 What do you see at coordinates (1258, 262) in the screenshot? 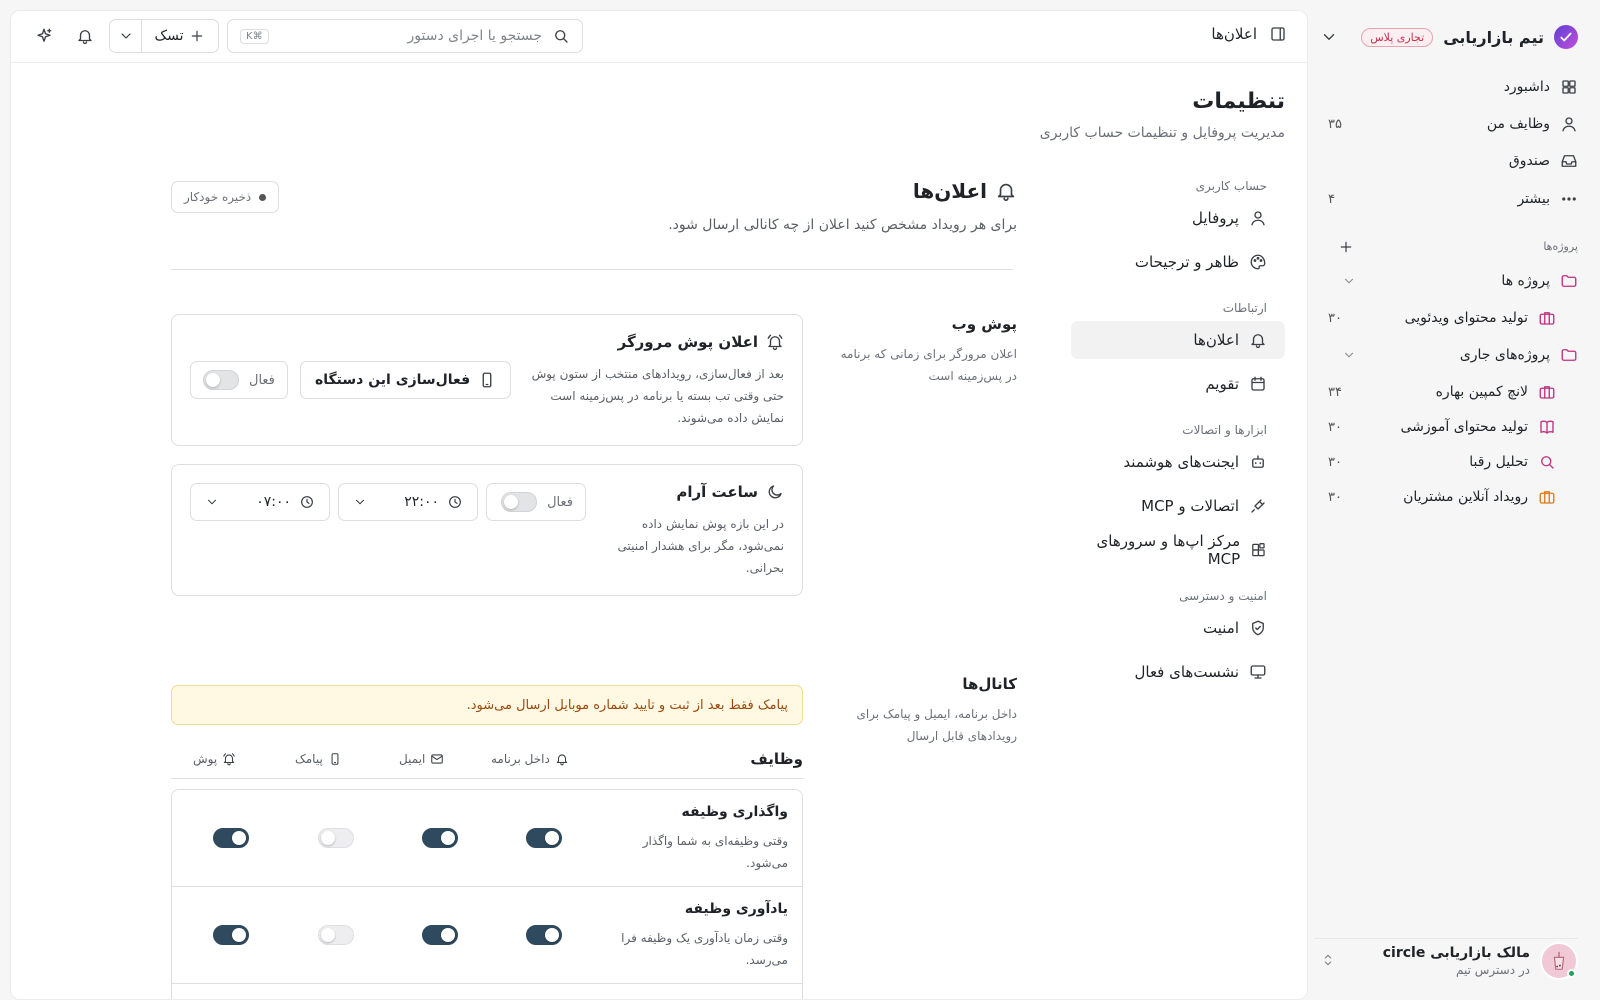
I see `palette-icon` at bounding box center [1258, 262].